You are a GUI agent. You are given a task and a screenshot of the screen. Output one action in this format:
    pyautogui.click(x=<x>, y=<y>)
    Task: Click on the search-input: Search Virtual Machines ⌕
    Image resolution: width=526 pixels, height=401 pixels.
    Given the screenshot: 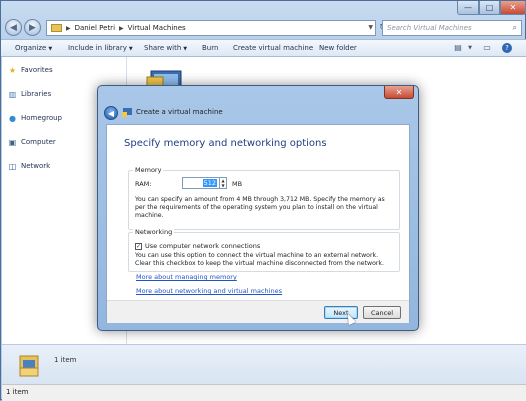 What is the action you would take?
    pyautogui.click(x=452, y=28)
    